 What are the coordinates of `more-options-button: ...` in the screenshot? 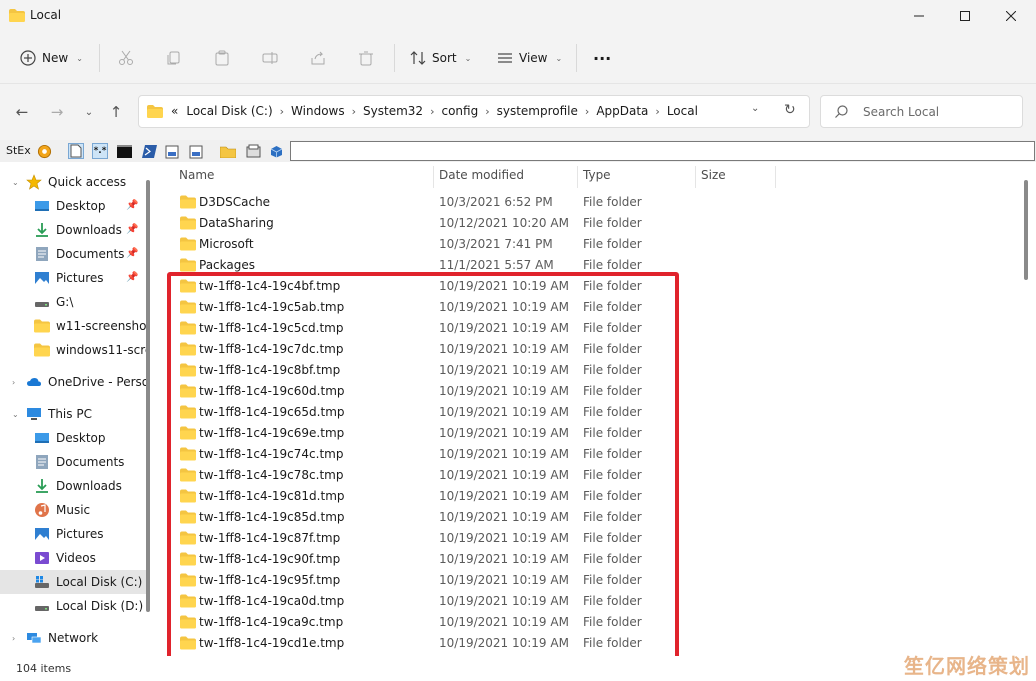 It's located at (602, 54).